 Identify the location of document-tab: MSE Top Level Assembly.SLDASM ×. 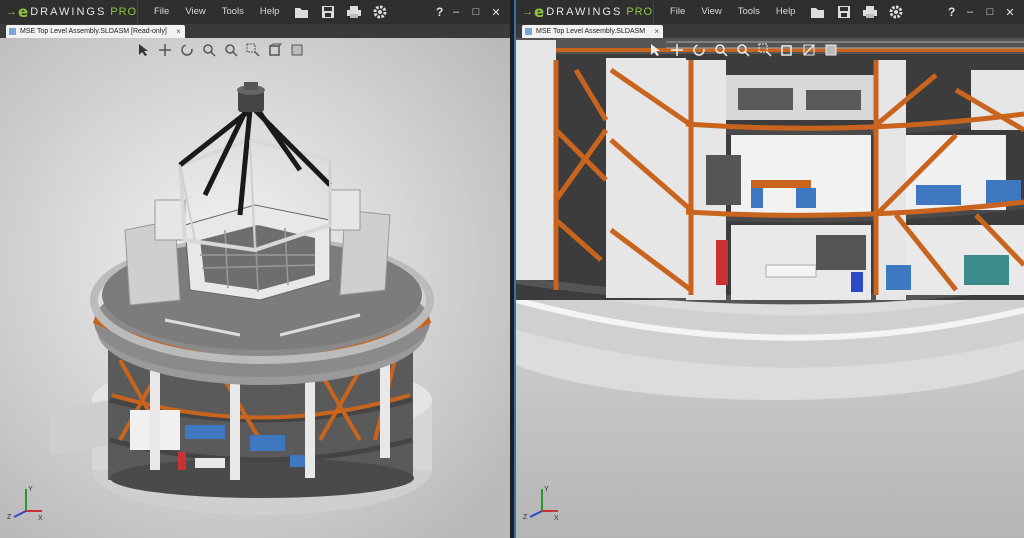
(593, 31).